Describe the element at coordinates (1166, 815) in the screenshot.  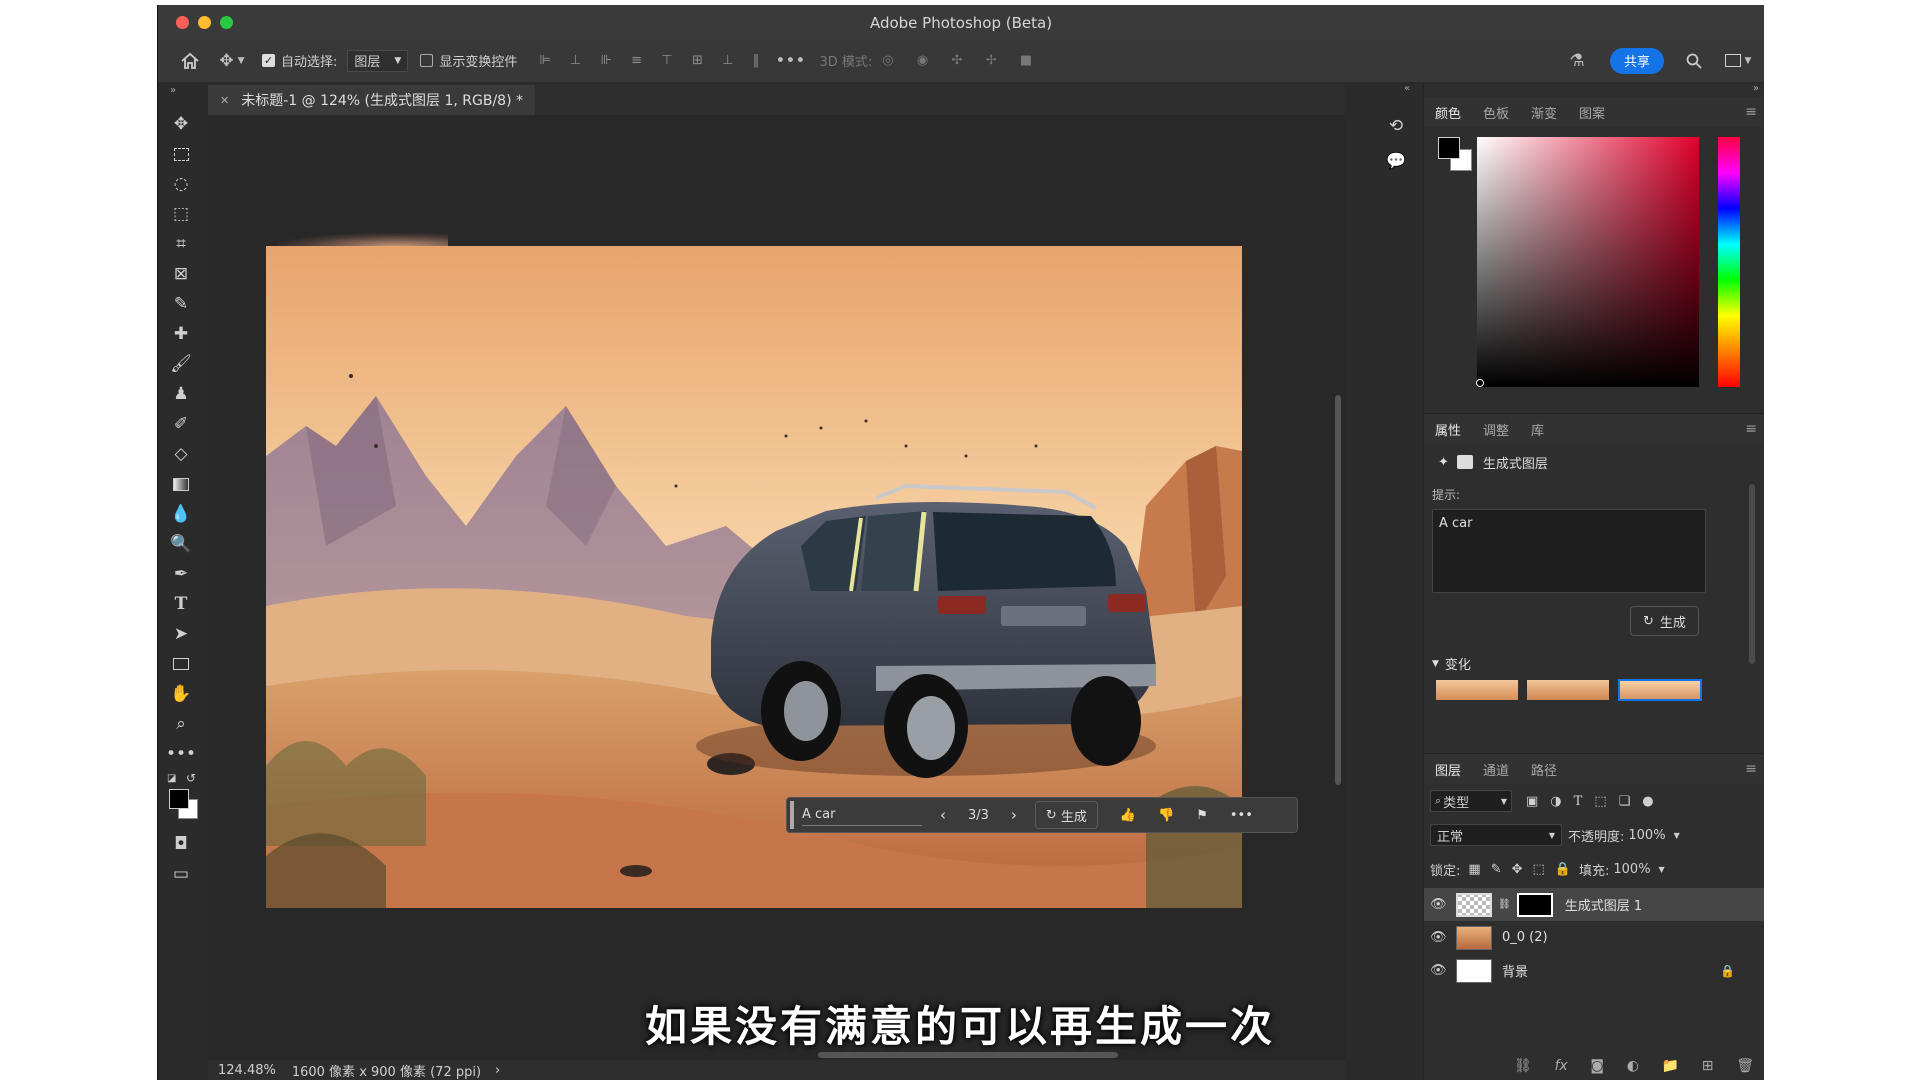
I see `thumbs-down-button: 👎` at that location.